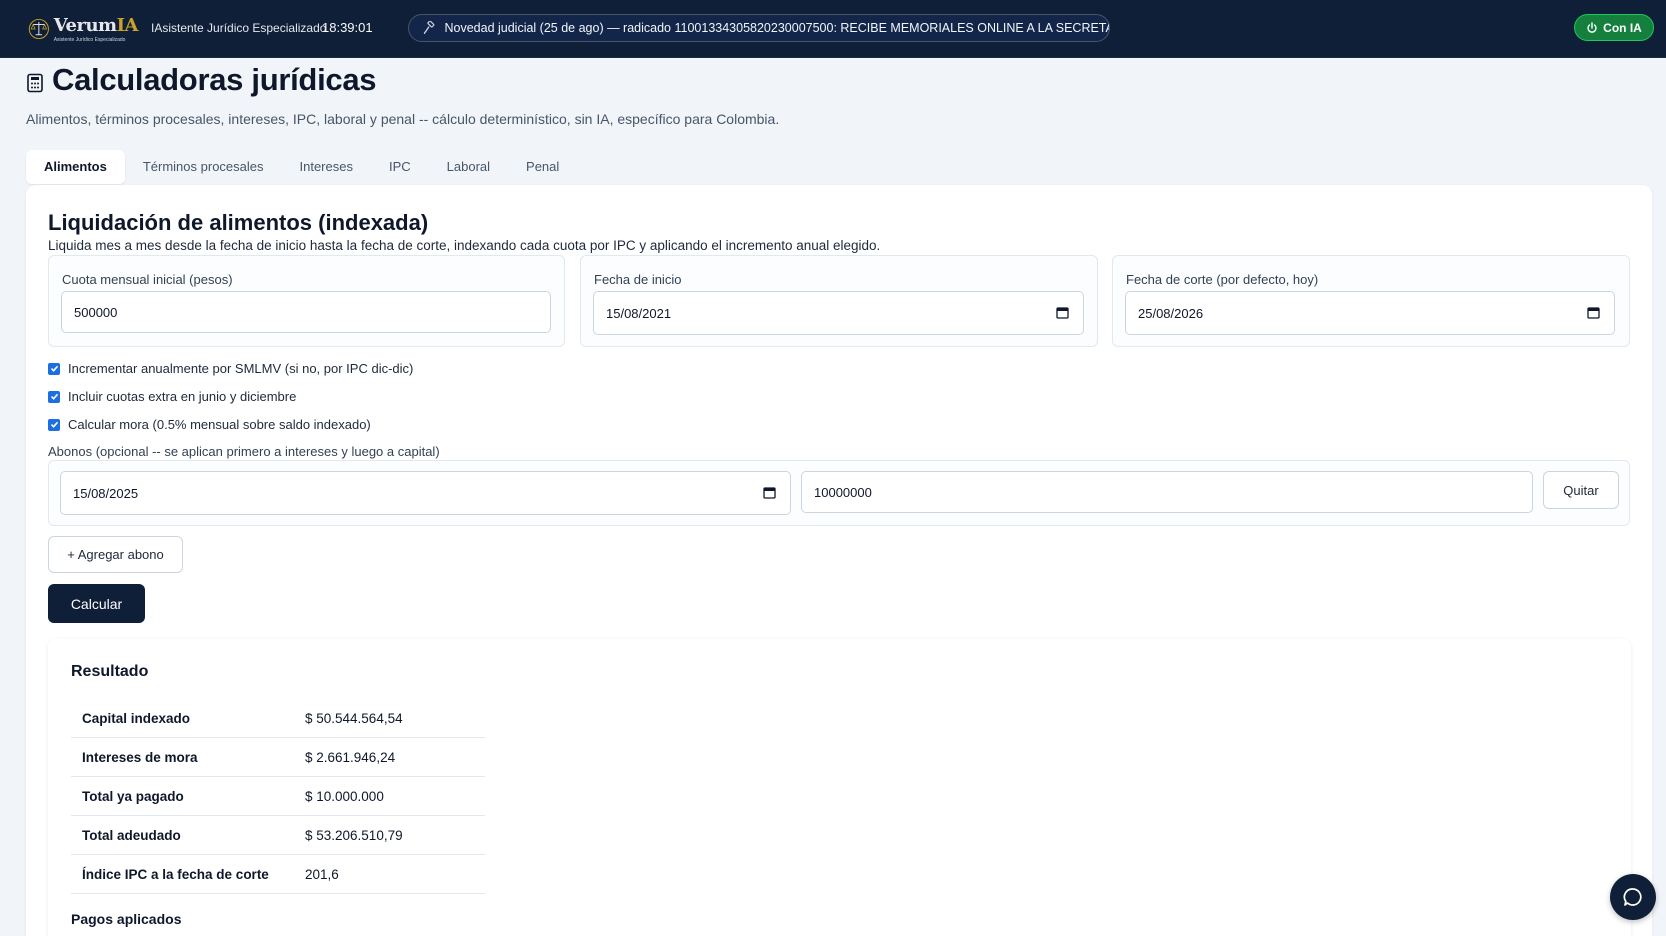 The height and width of the screenshot is (936, 1666). I want to click on fecha-corte-label: Fecha de corte (por defecto, hoy), so click(1222, 279).